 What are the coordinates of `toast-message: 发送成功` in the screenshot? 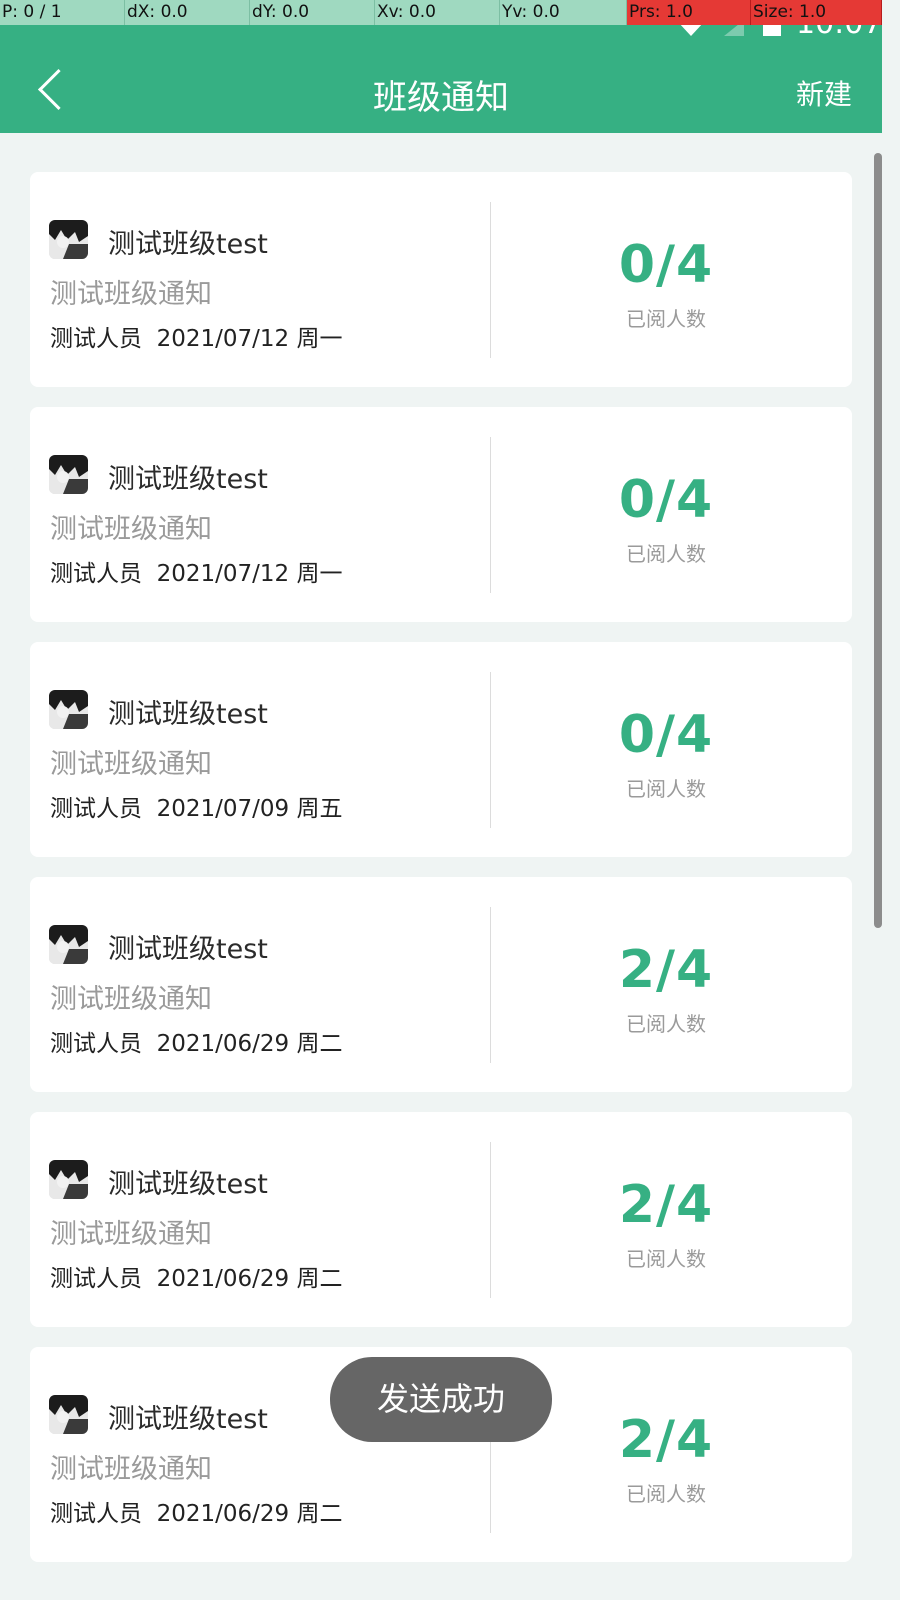 It's located at (441, 1399).